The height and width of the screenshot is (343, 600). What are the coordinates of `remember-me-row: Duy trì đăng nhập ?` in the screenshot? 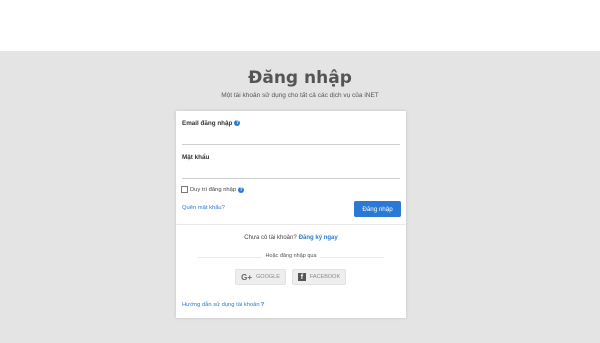 It's located at (213, 189).